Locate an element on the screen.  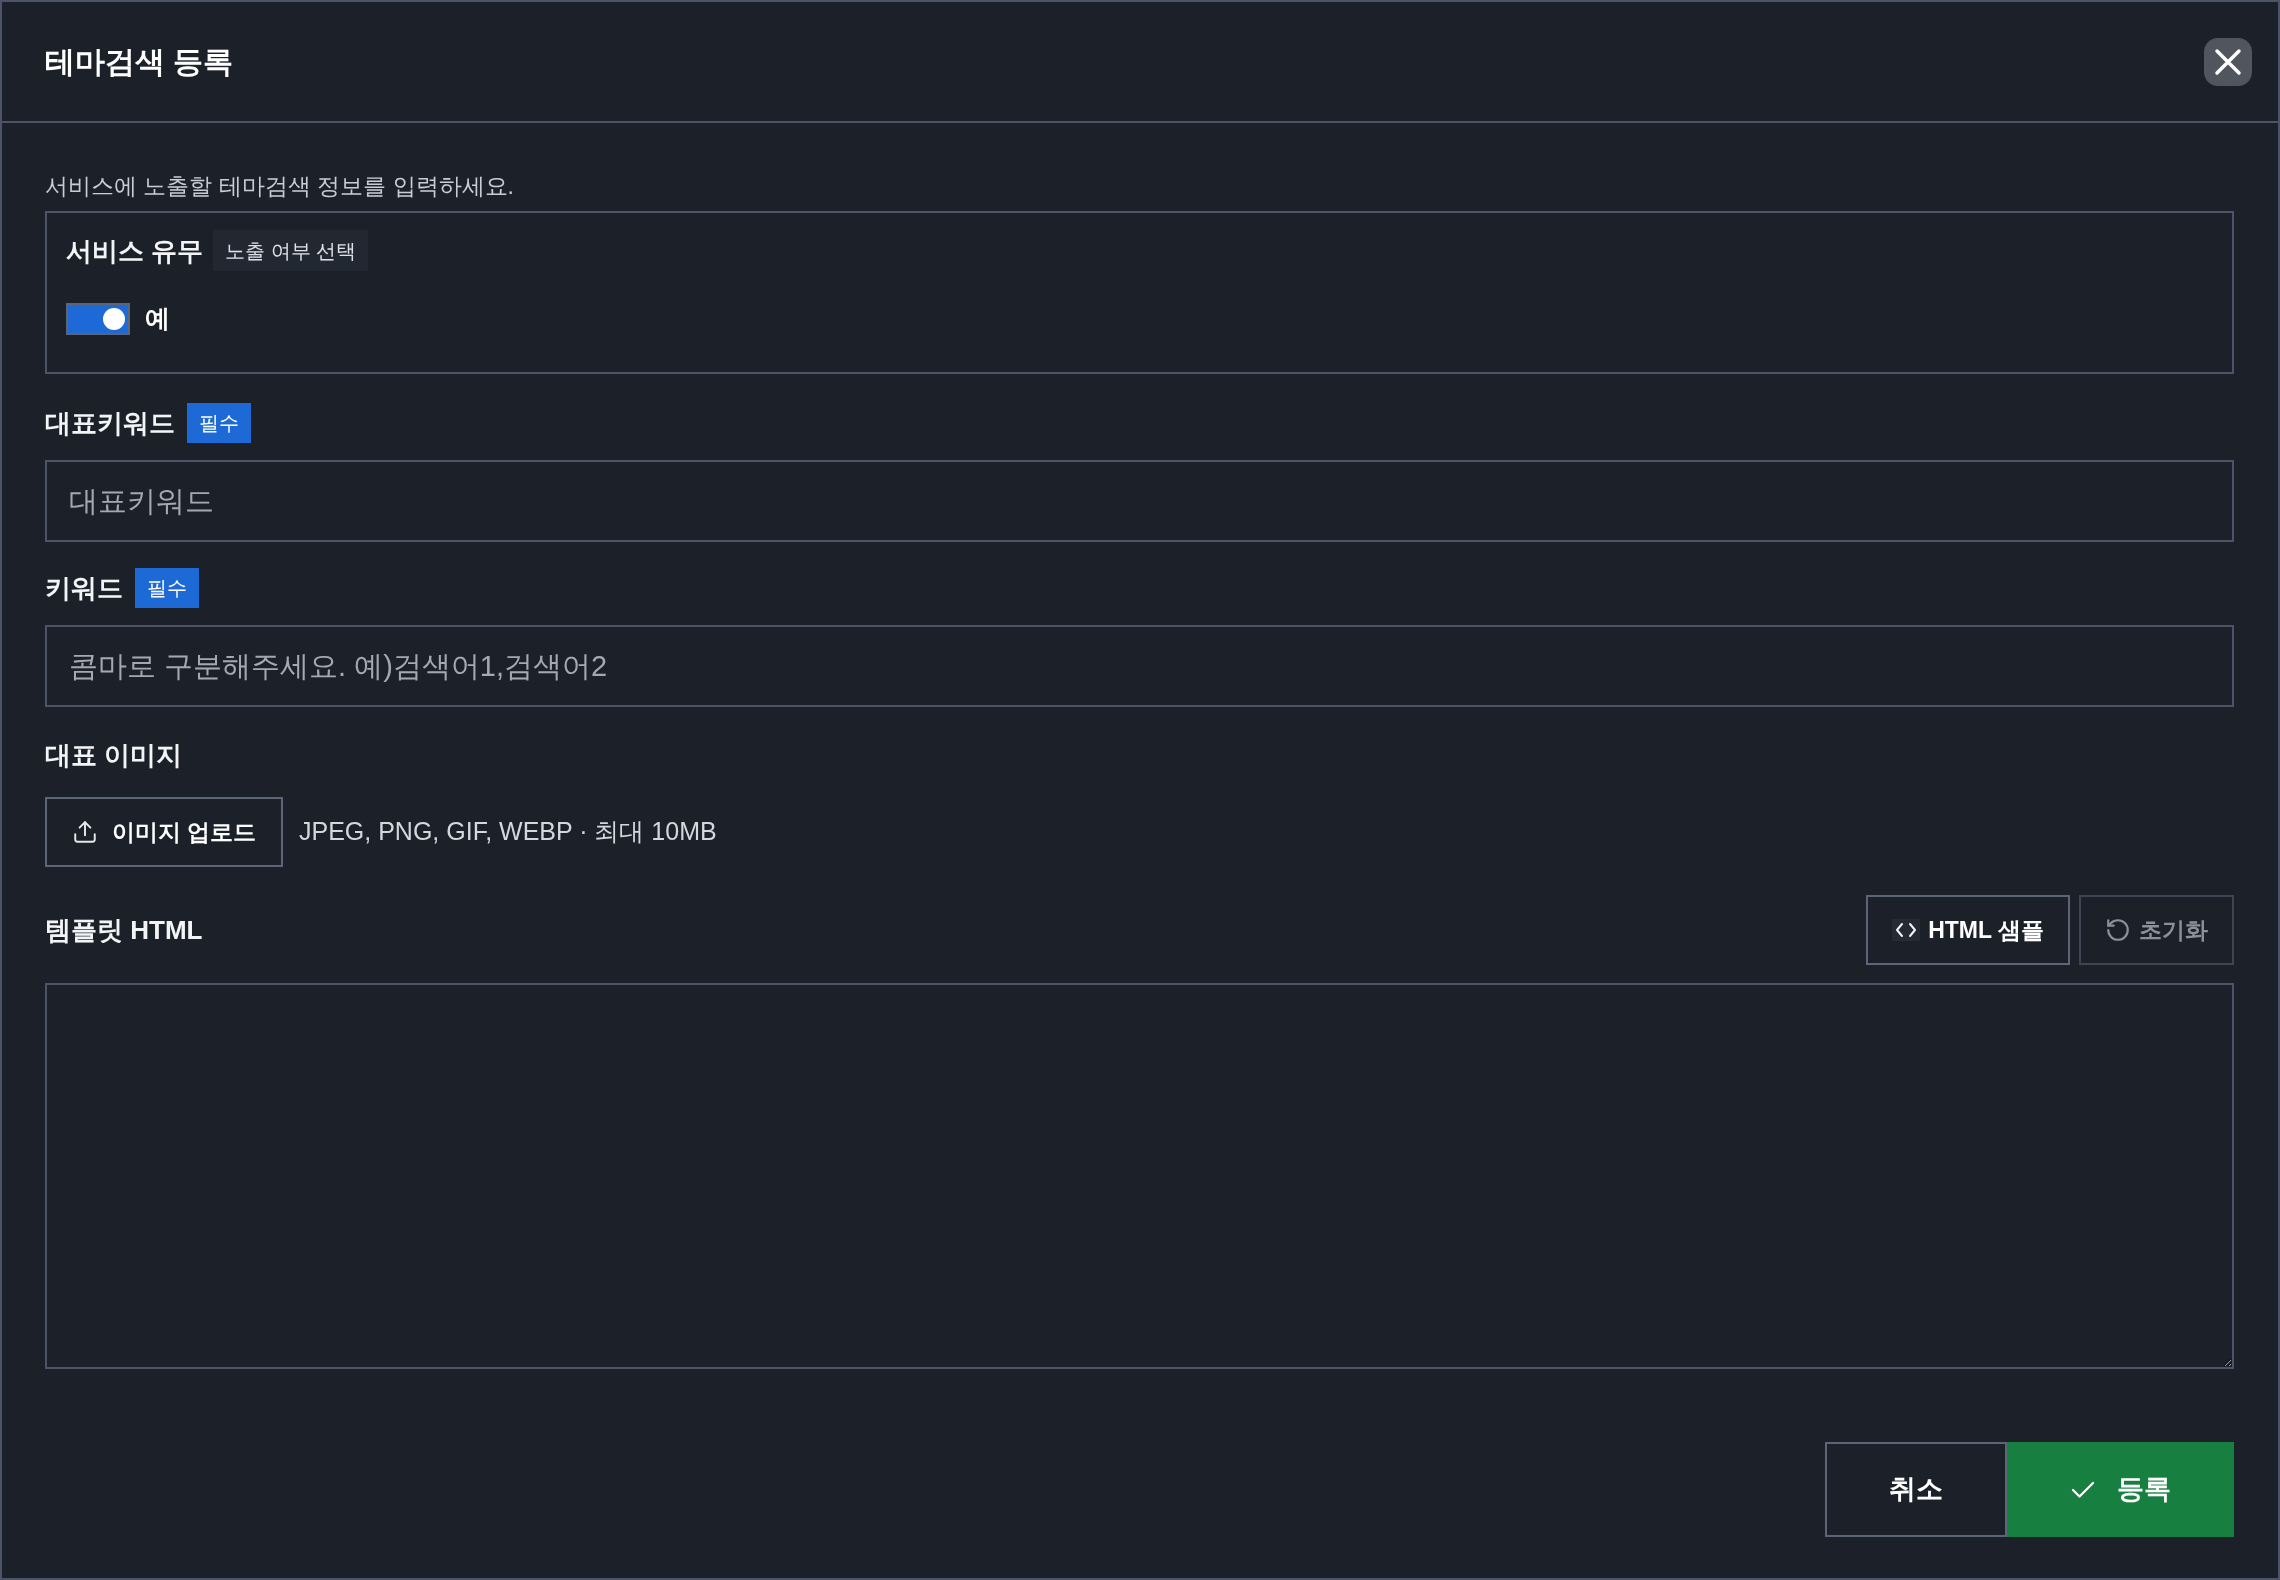
field-label: 템플릿 HTML is located at coordinates (124, 930).